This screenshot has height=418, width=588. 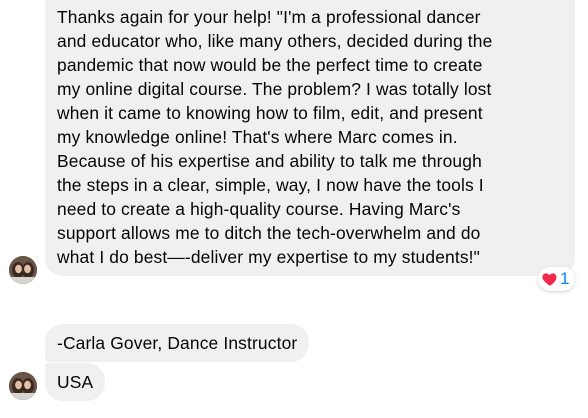 I want to click on location-text: USA, so click(x=75, y=381).